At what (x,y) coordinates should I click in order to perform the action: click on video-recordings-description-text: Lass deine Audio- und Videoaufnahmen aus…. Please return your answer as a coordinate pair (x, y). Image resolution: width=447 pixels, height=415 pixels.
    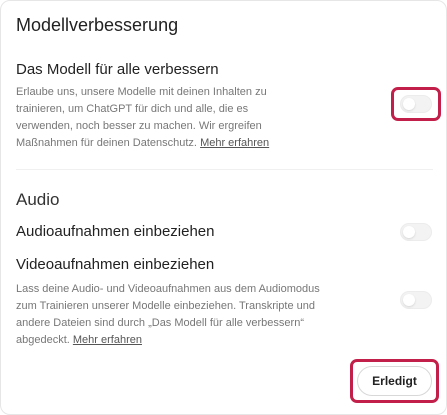
    Looking at the image, I should click on (168, 314).